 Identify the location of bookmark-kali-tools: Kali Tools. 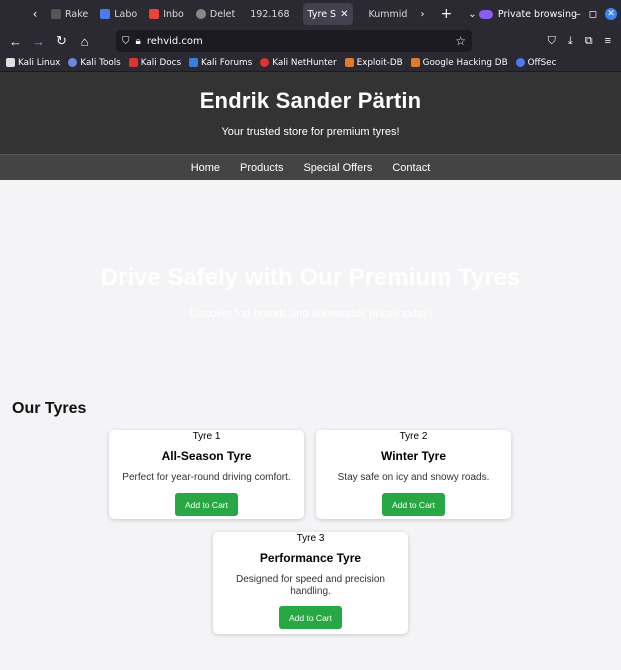
(94, 62).